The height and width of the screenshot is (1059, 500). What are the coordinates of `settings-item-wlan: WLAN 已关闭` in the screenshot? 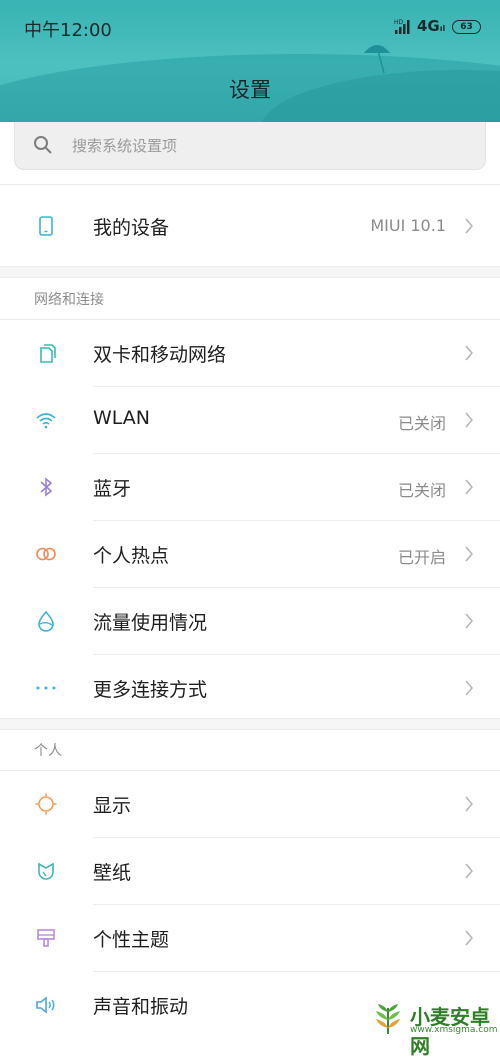 It's located at (250, 420).